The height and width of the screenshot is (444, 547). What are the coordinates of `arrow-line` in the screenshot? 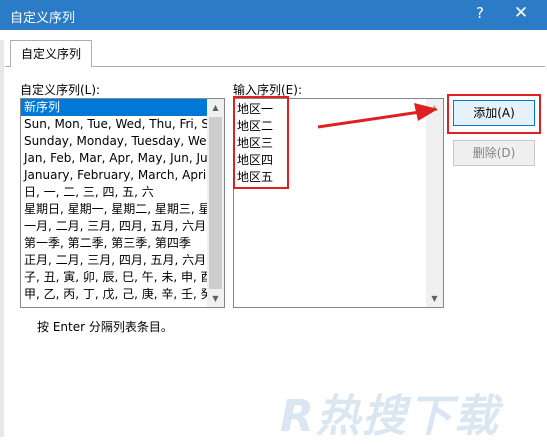 It's located at (369, 119).